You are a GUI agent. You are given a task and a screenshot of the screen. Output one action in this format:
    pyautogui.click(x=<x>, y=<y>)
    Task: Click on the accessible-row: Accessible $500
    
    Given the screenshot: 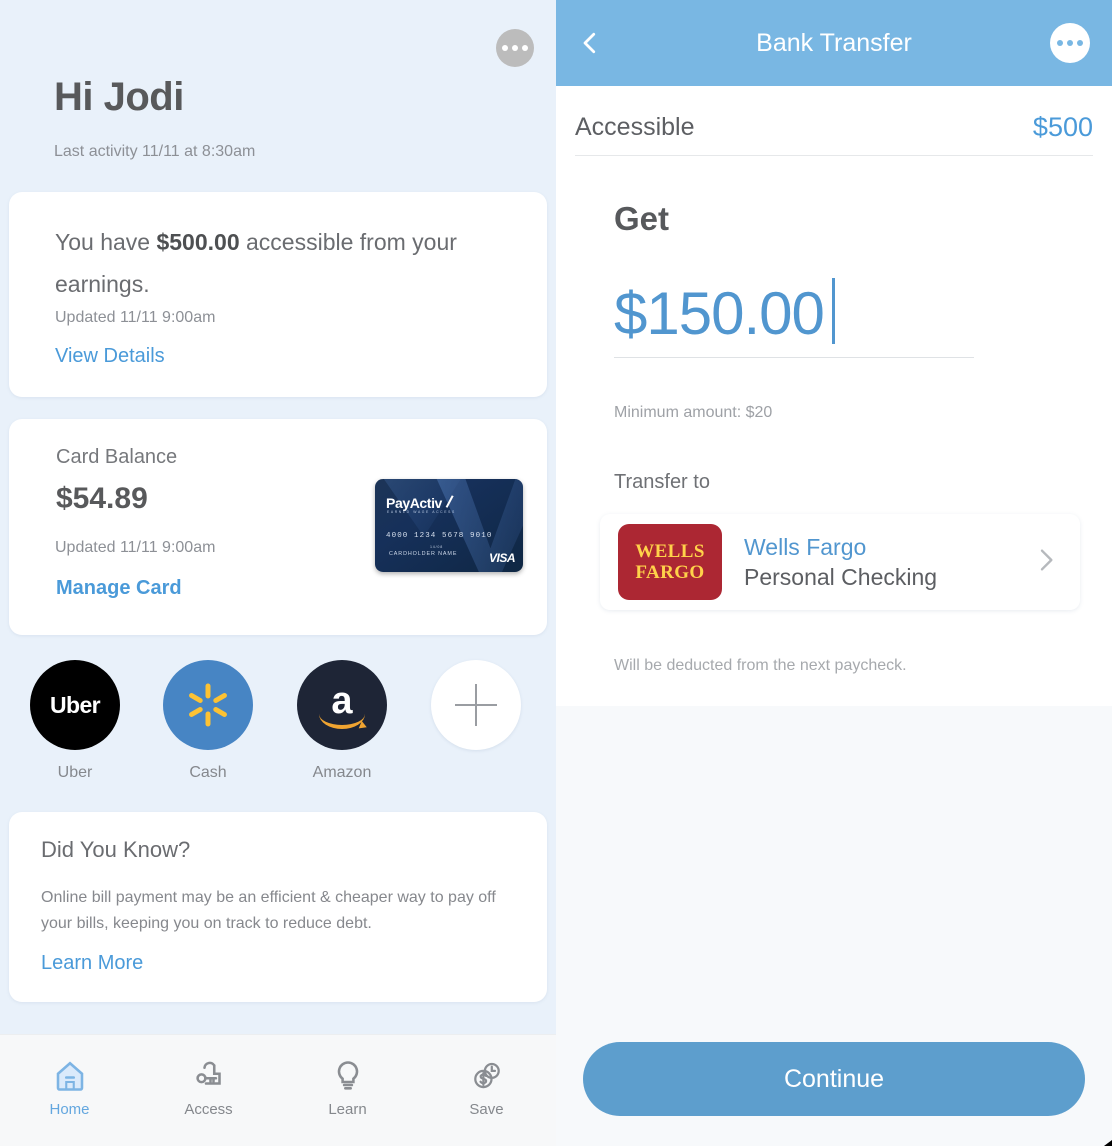 What is the action you would take?
    pyautogui.click(x=834, y=128)
    